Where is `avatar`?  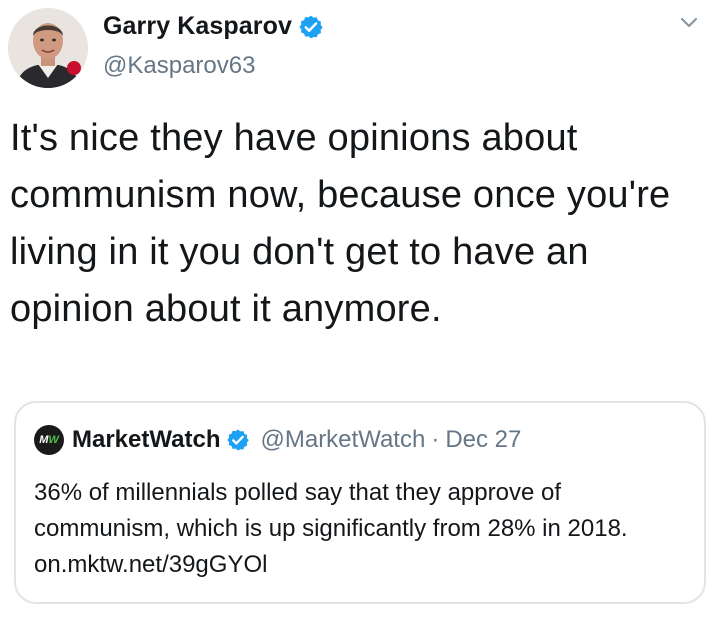 avatar is located at coordinates (48, 48).